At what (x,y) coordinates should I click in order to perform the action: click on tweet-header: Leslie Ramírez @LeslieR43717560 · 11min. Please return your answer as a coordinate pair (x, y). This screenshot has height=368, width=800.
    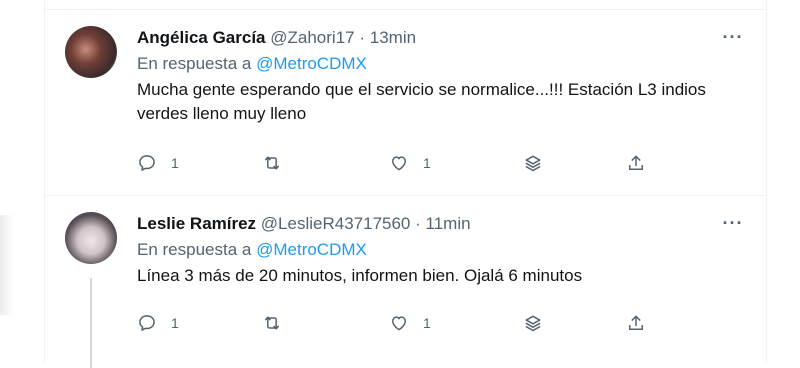
    Looking at the image, I should click on (304, 224).